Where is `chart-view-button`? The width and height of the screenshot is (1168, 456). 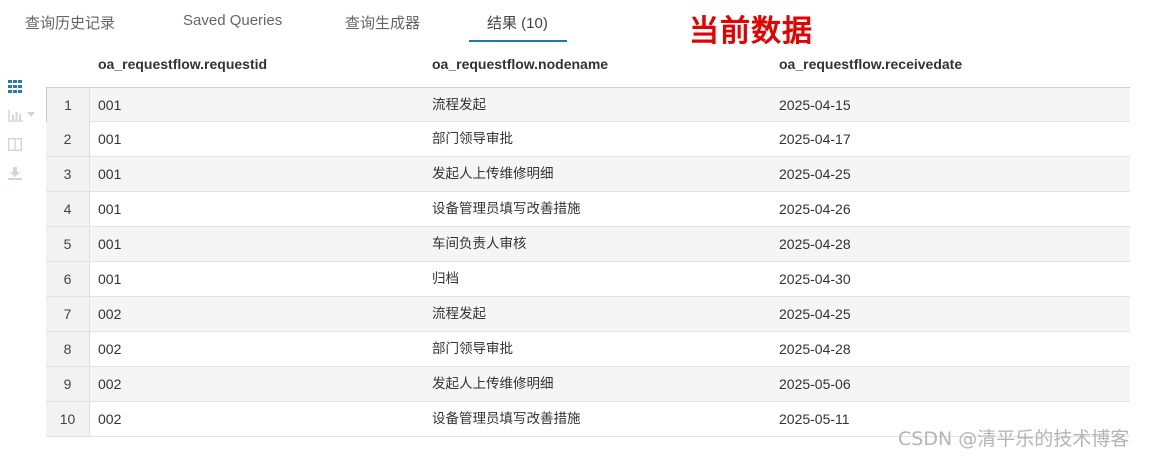 chart-view-button is located at coordinates (21, 115).